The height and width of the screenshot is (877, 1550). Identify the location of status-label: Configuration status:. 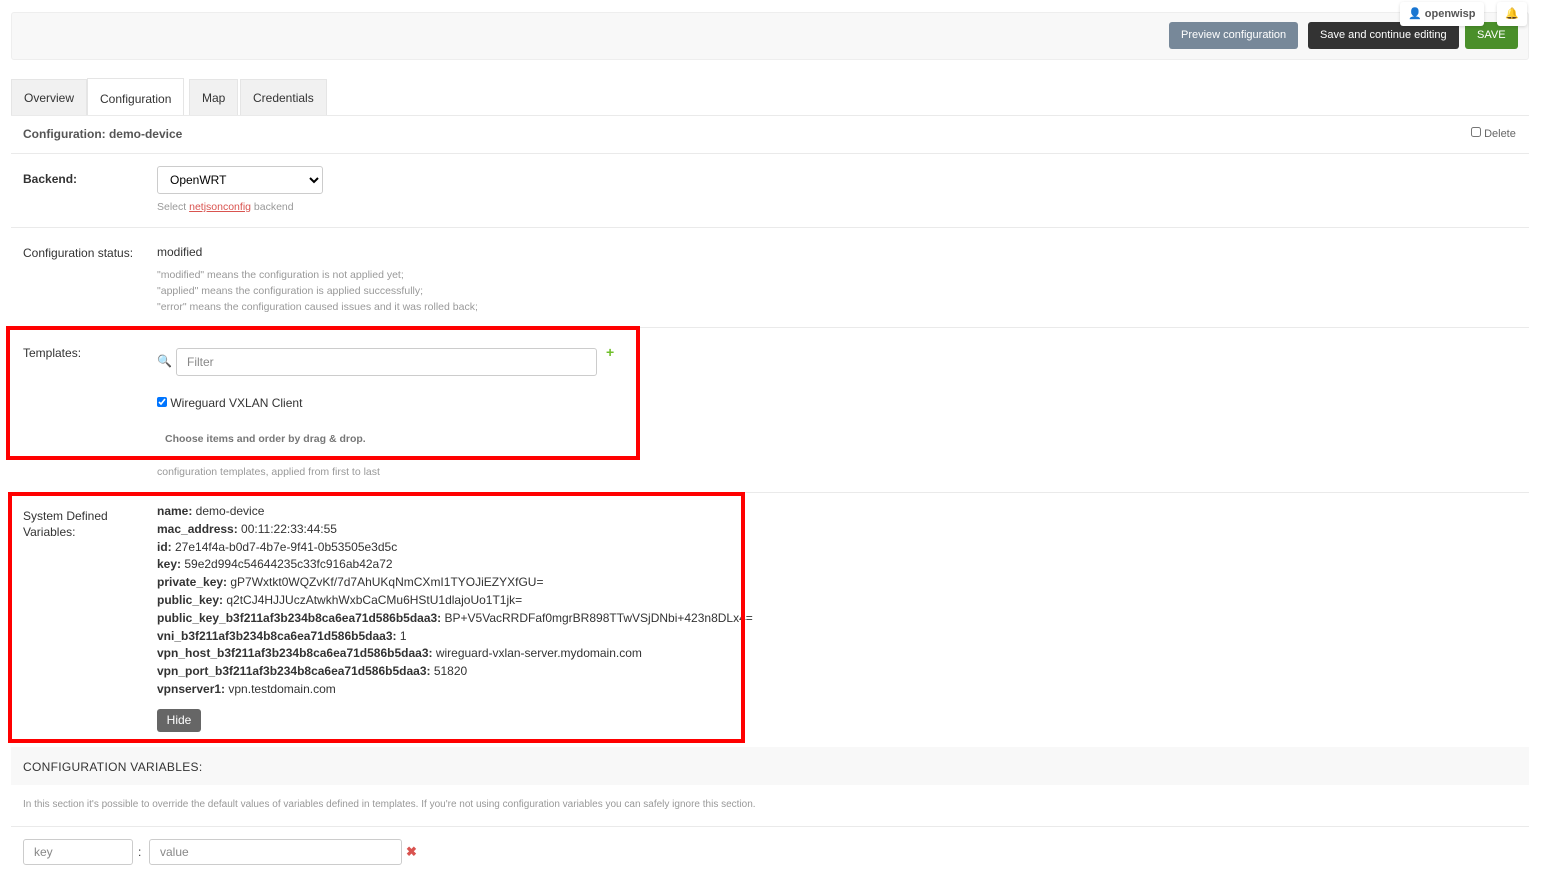
(78, 253).